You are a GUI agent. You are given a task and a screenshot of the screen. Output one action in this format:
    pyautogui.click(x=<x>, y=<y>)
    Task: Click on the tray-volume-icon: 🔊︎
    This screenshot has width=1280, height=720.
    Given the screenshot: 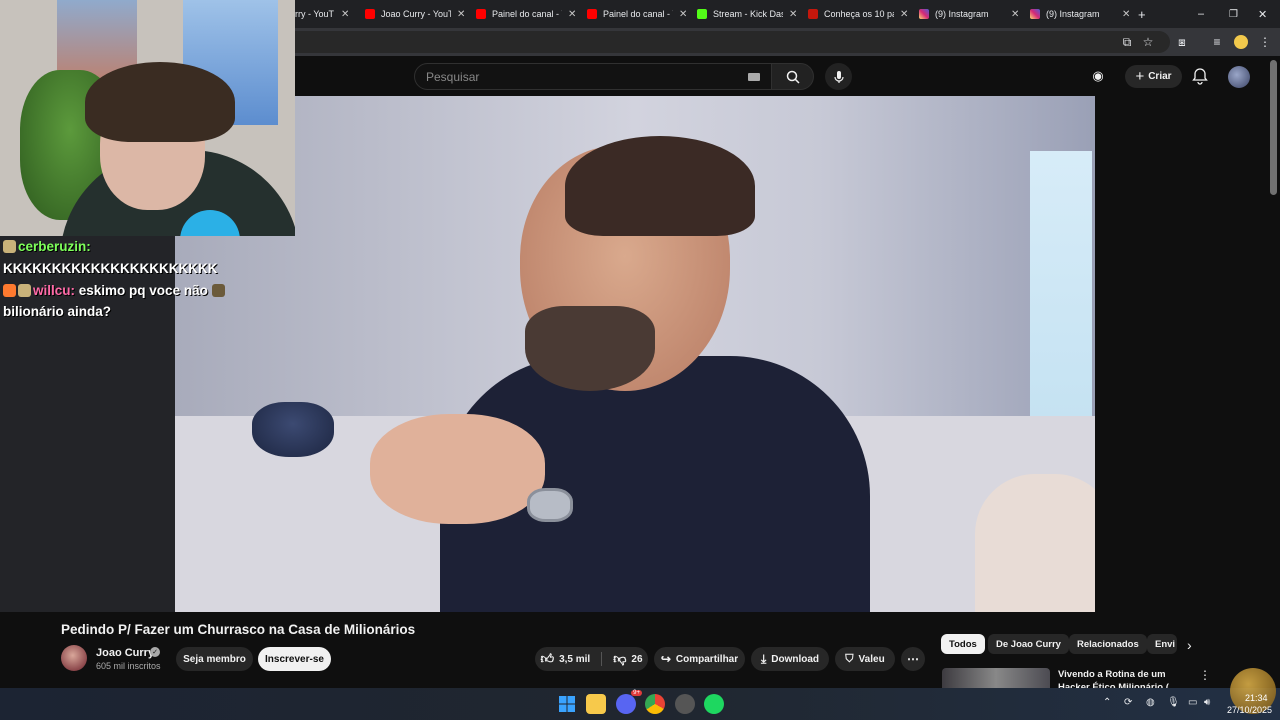 What is the action you would take?
    pyautogui.click(x=1207, y=702)
    